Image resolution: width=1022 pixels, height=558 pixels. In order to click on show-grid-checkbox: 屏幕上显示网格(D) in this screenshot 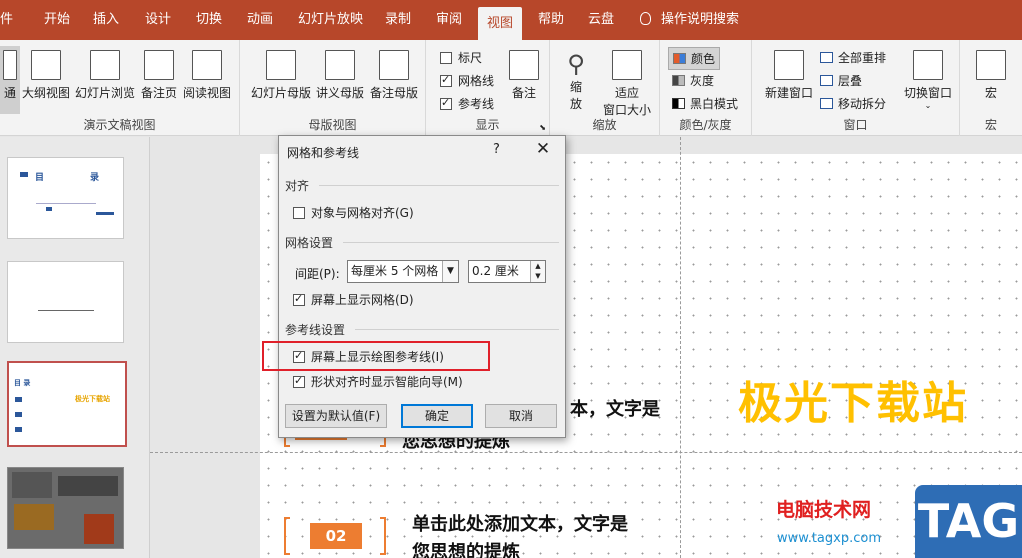, I will do `click(353, 299)`.